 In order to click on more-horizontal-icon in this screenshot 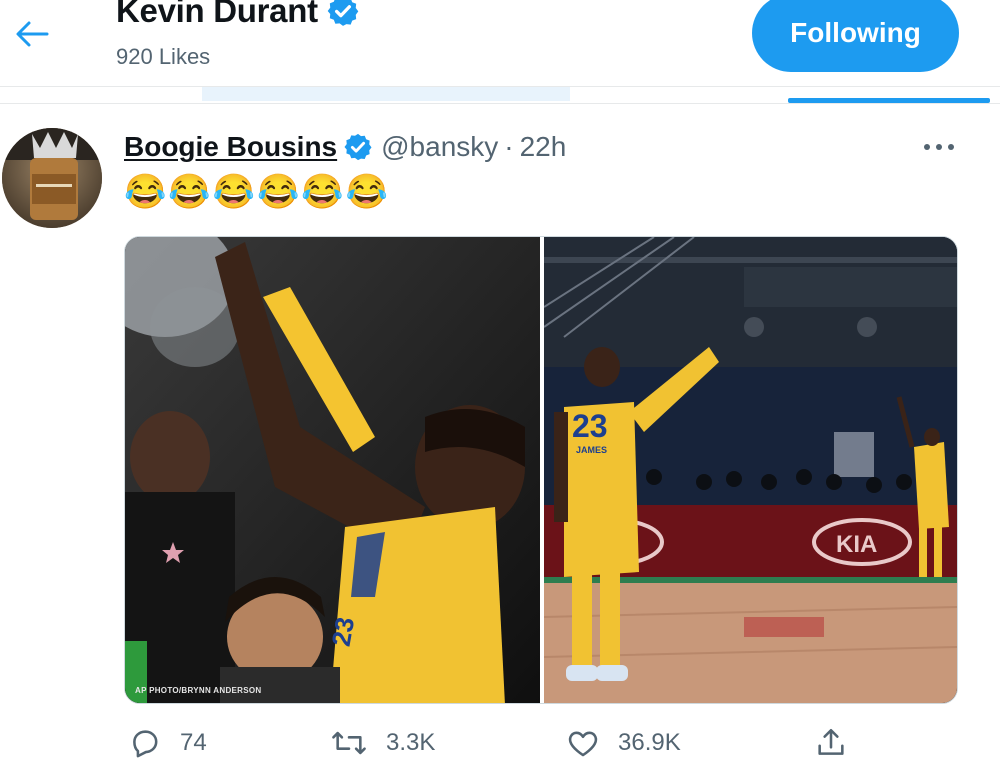, I will do `click(939, 147)`.